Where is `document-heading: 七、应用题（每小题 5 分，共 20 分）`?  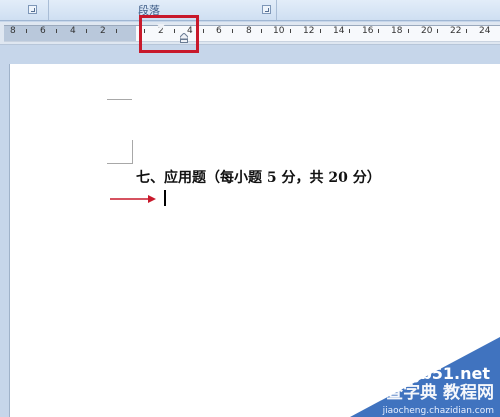 document-heading: 七、应用题（每小题 5 分，共 20 分） is located at coordinates (258, 177).